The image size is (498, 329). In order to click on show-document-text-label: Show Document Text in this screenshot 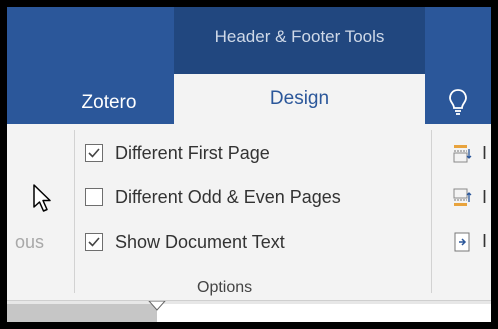, I will do `click(200, 241)`.